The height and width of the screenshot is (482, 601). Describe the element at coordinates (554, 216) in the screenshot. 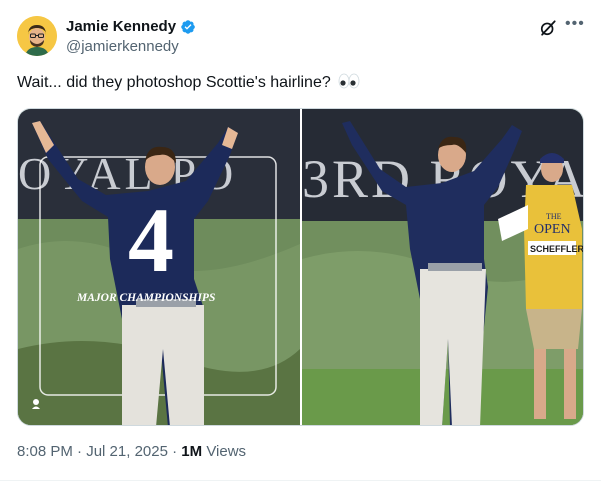

I see `caddie-bib-line1: THE` at that location.